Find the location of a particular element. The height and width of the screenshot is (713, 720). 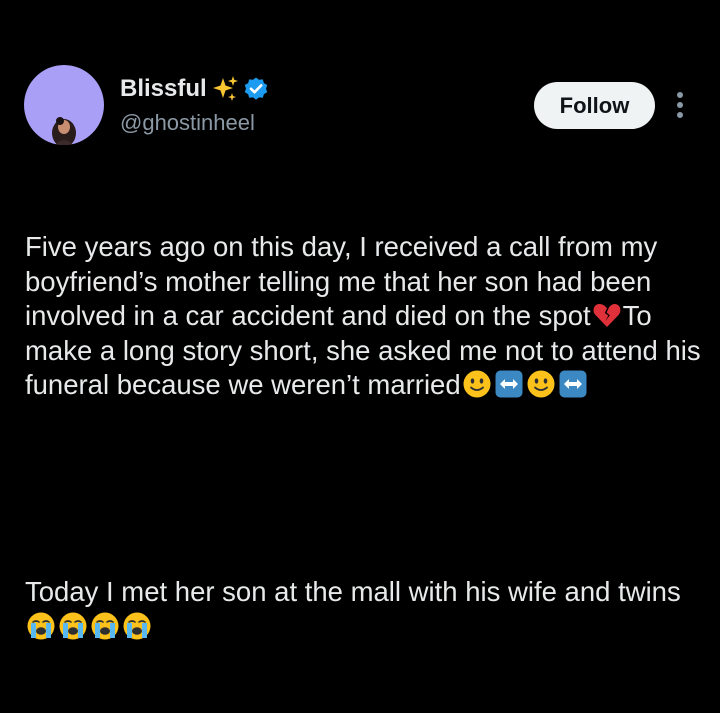

verified-badge-icon is located at coordinates (256, 89).